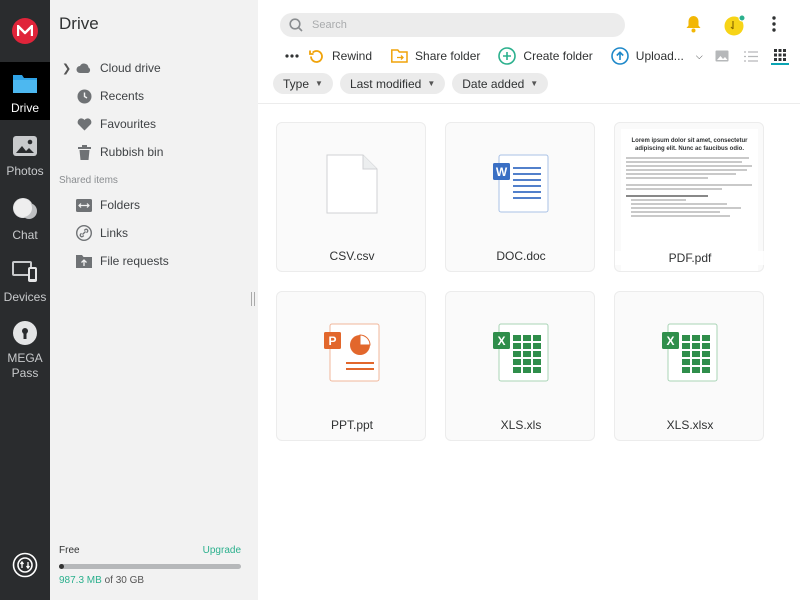 The image size is (800, 600). I want to click on storage-total: of 30 GB, so click(123, 580).